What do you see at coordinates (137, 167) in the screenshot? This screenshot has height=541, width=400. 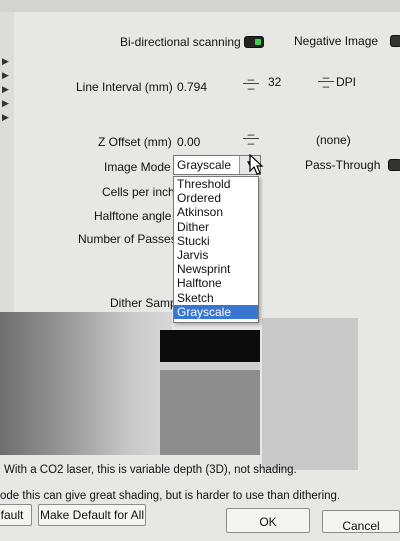 I see `image-mode-label: Image Mode` at bounding box center [137, 167].